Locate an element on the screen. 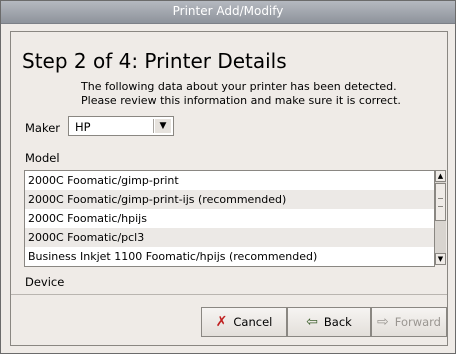 The height and width of the screenshot is (354, 456). maker-label: Maker is located at coordinates (43, 128).